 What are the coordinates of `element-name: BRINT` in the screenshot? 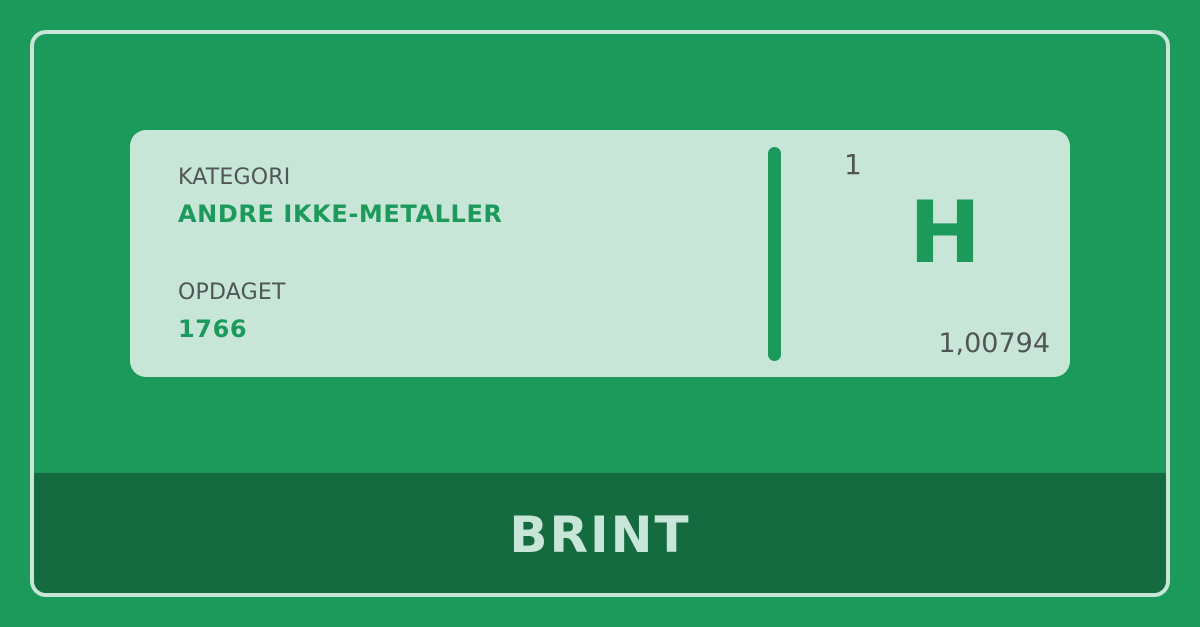 It's located at (600, 535).